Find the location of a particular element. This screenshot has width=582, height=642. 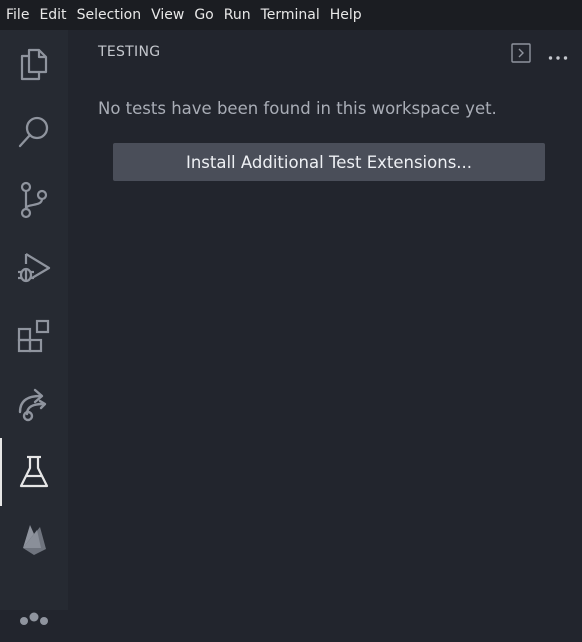

testing-flask-icon is located at coordinates (34, 472).